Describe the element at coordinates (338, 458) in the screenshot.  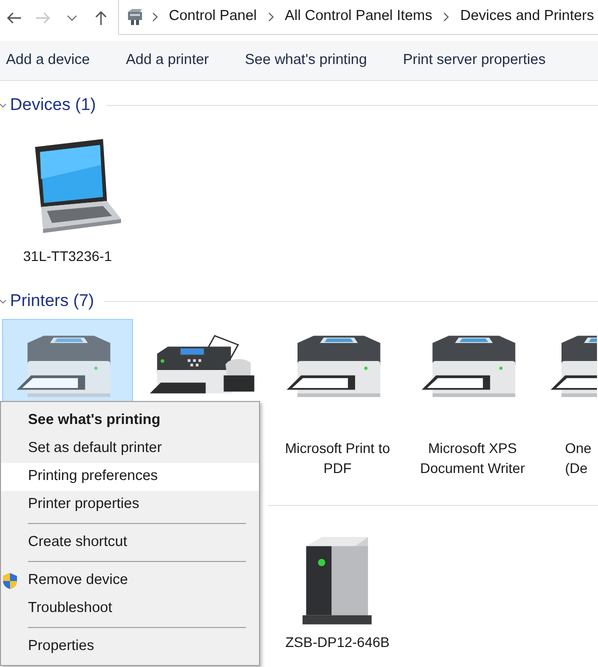
I see `device-label: Microsoft Print to PDF` at that location.